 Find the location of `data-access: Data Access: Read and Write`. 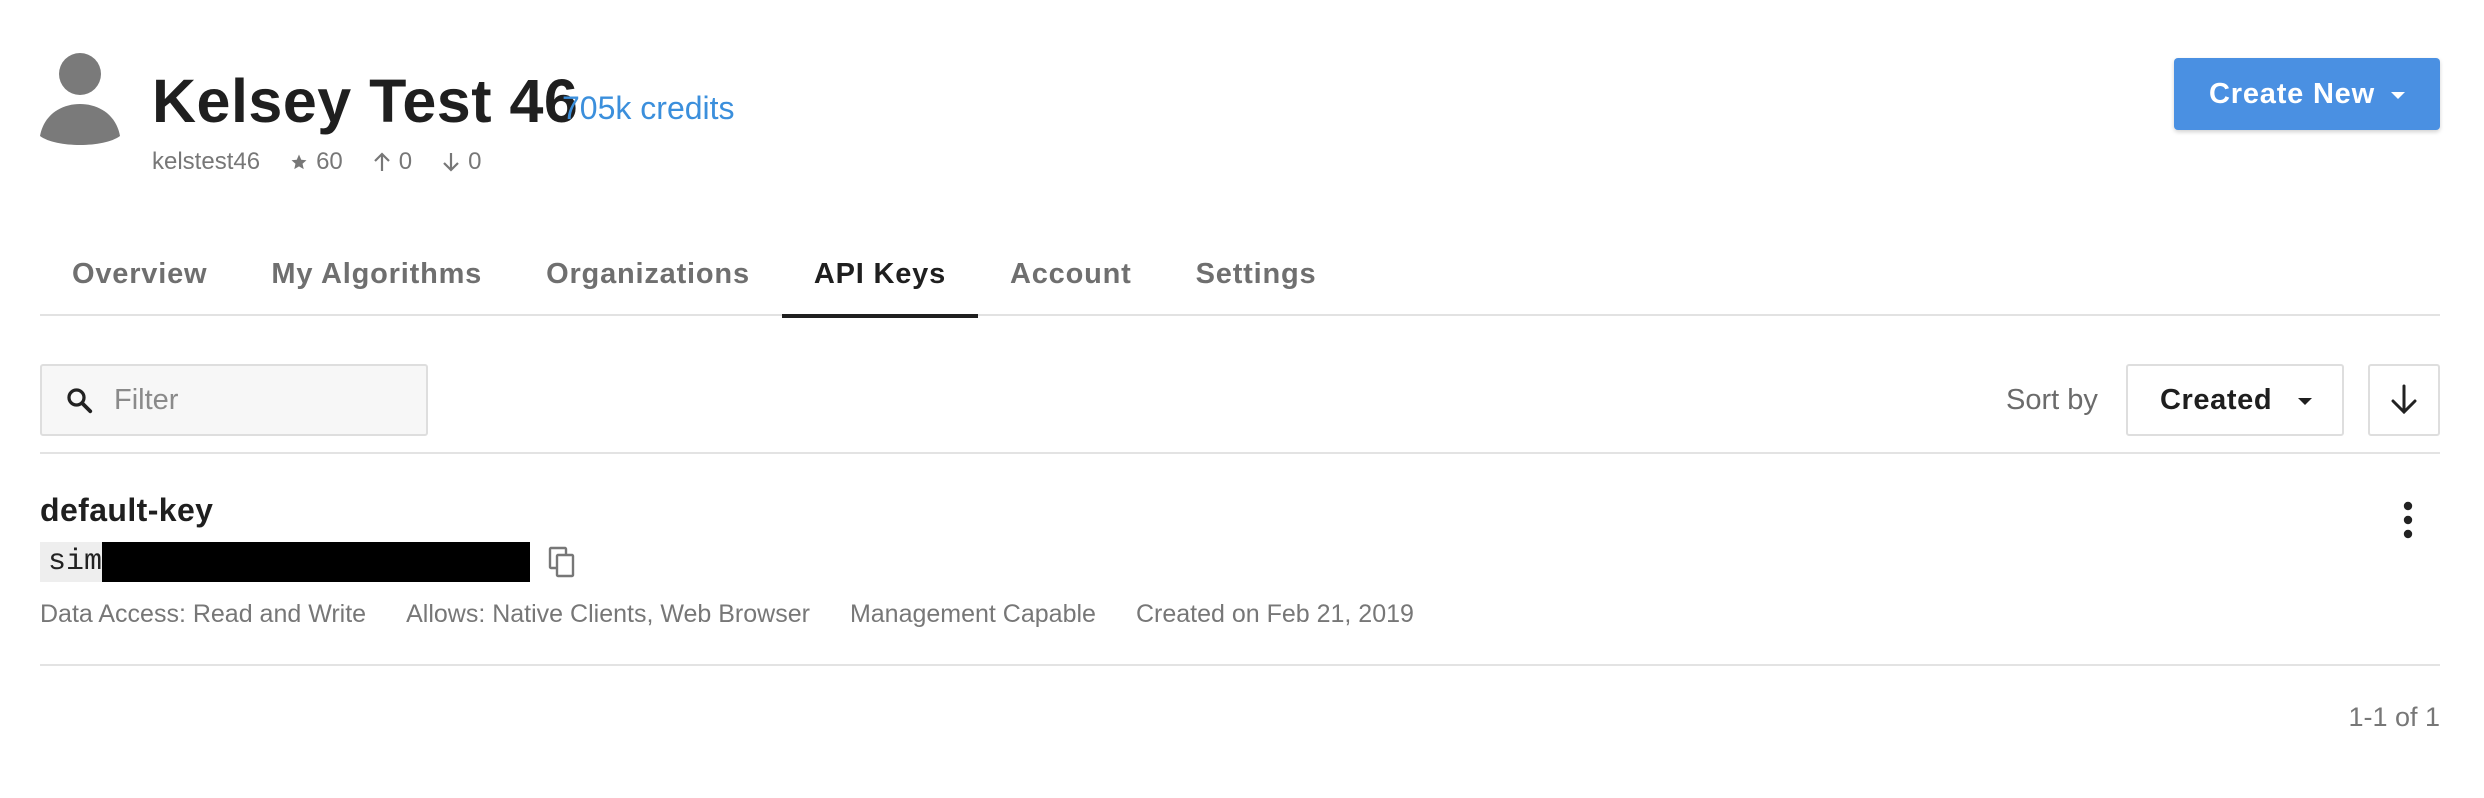

data-access: Data Access: Read and Write is located at coordinates (203, 614).